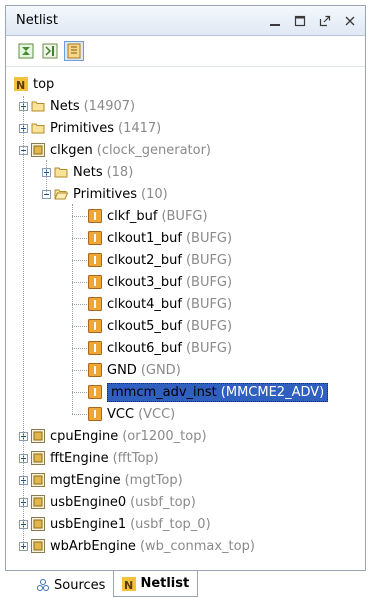 The image size is (373, 598). I want to click on tree-item-text: clkout1_buf (BUFG), so click(169, 238).